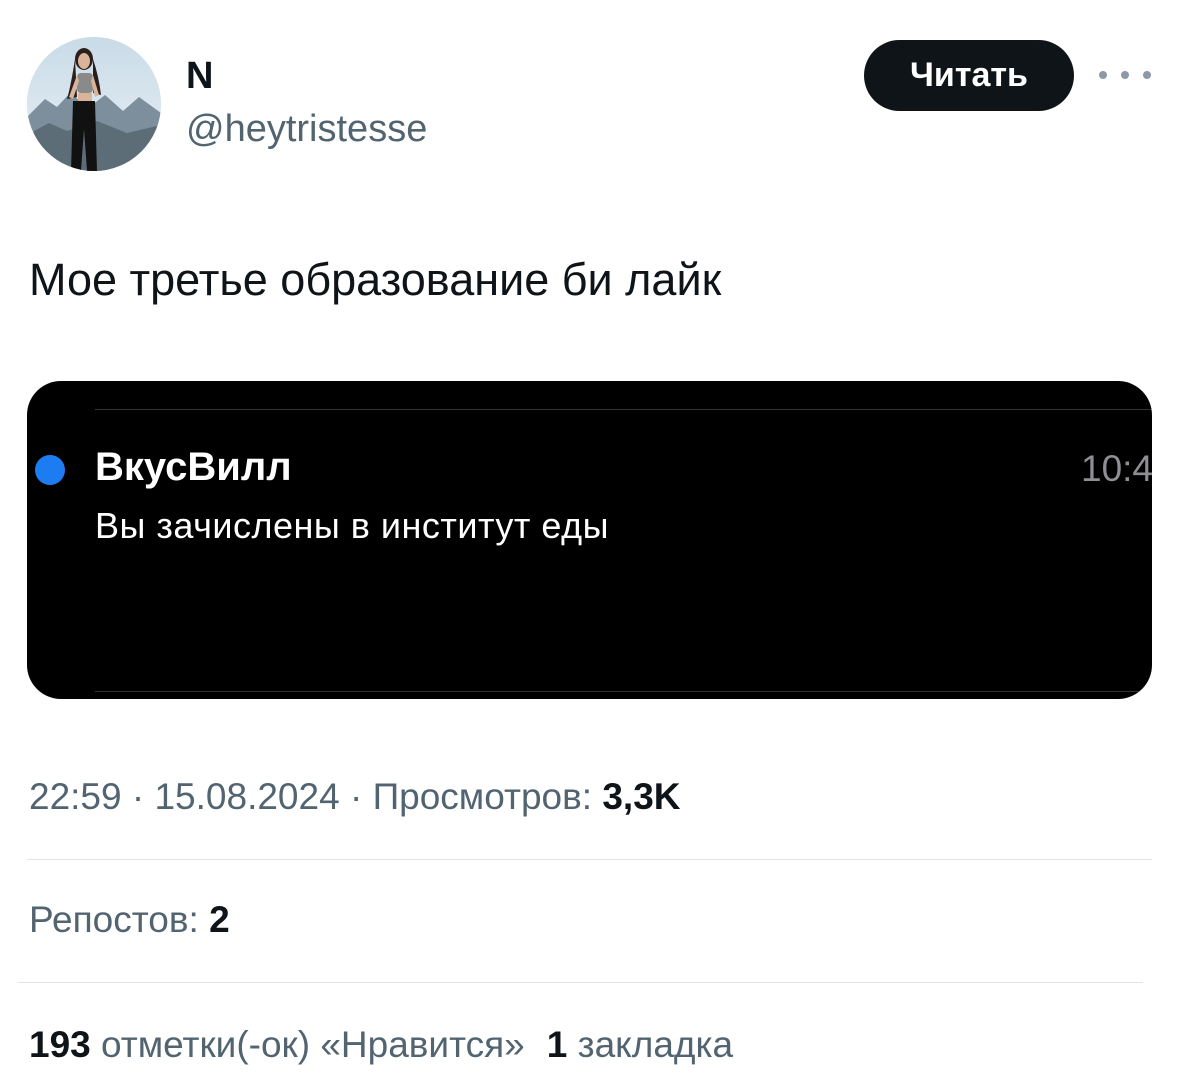  Describe the element at coordinates (375, 279) in the screenshot. I see `tweet-text: Мое третье образование би лайк` at that location.